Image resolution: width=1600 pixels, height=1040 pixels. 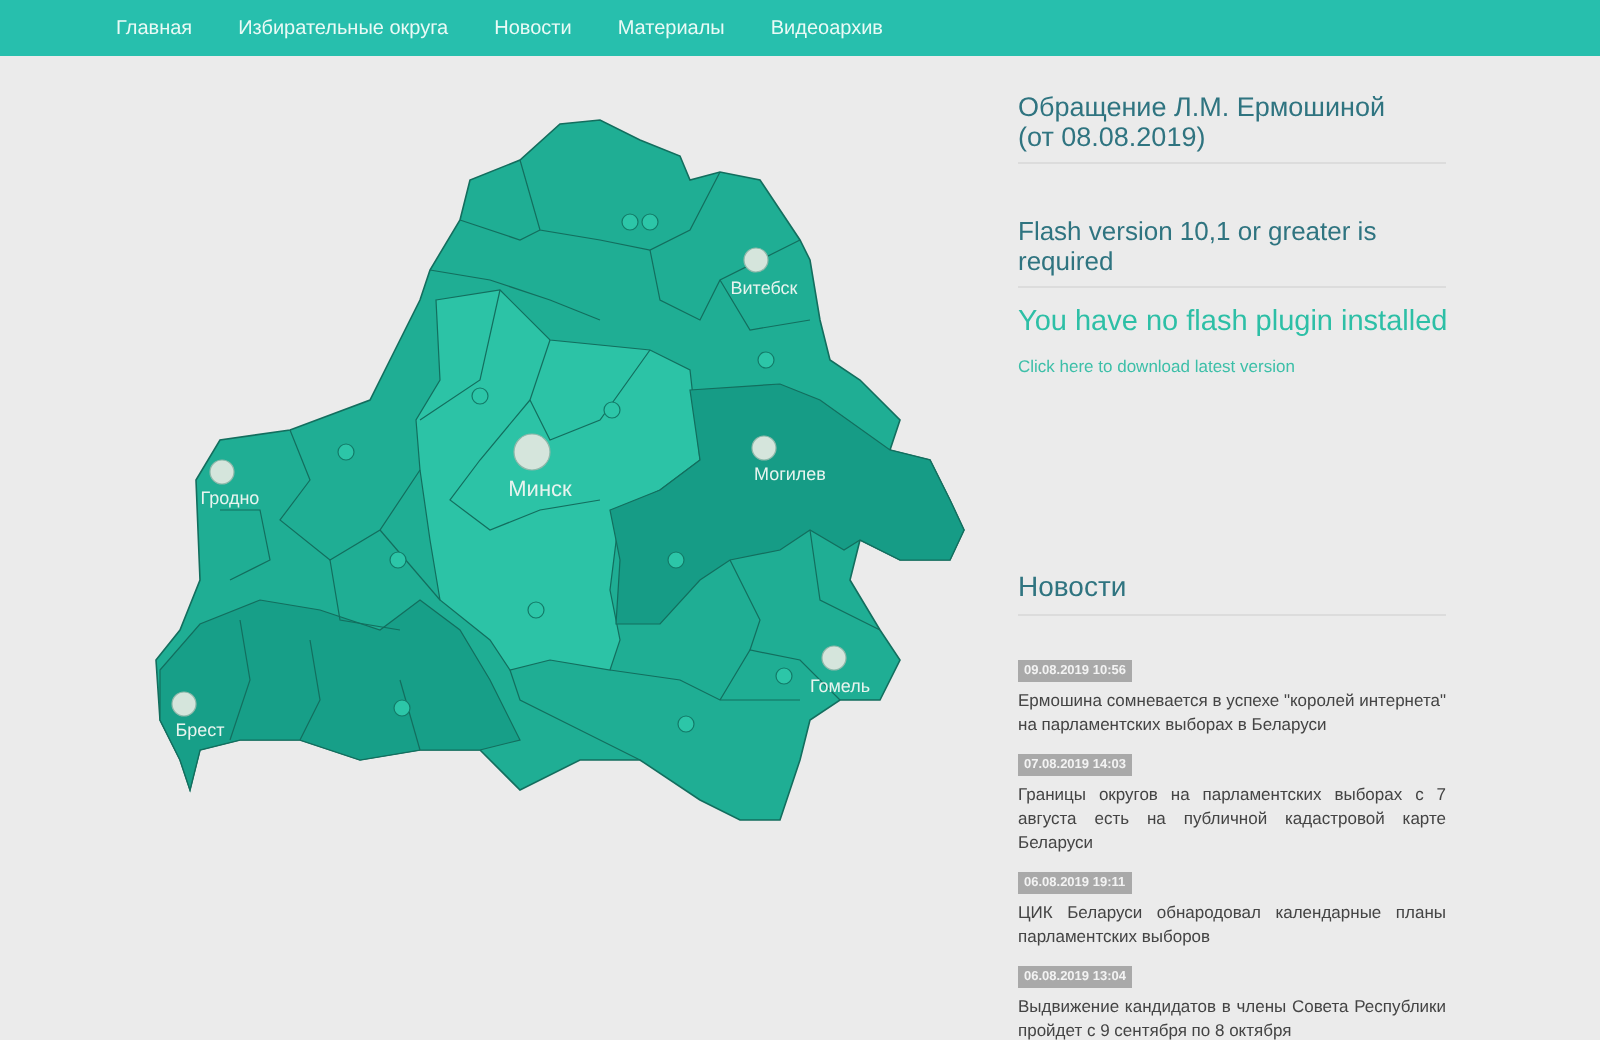 What do you see at coordinates (1232, 924) in the screenshot?
I see `news-headline: ЦИК Беларуси обнародовал календарные планы парламентских выборов` at bounding box center [1232, 924].